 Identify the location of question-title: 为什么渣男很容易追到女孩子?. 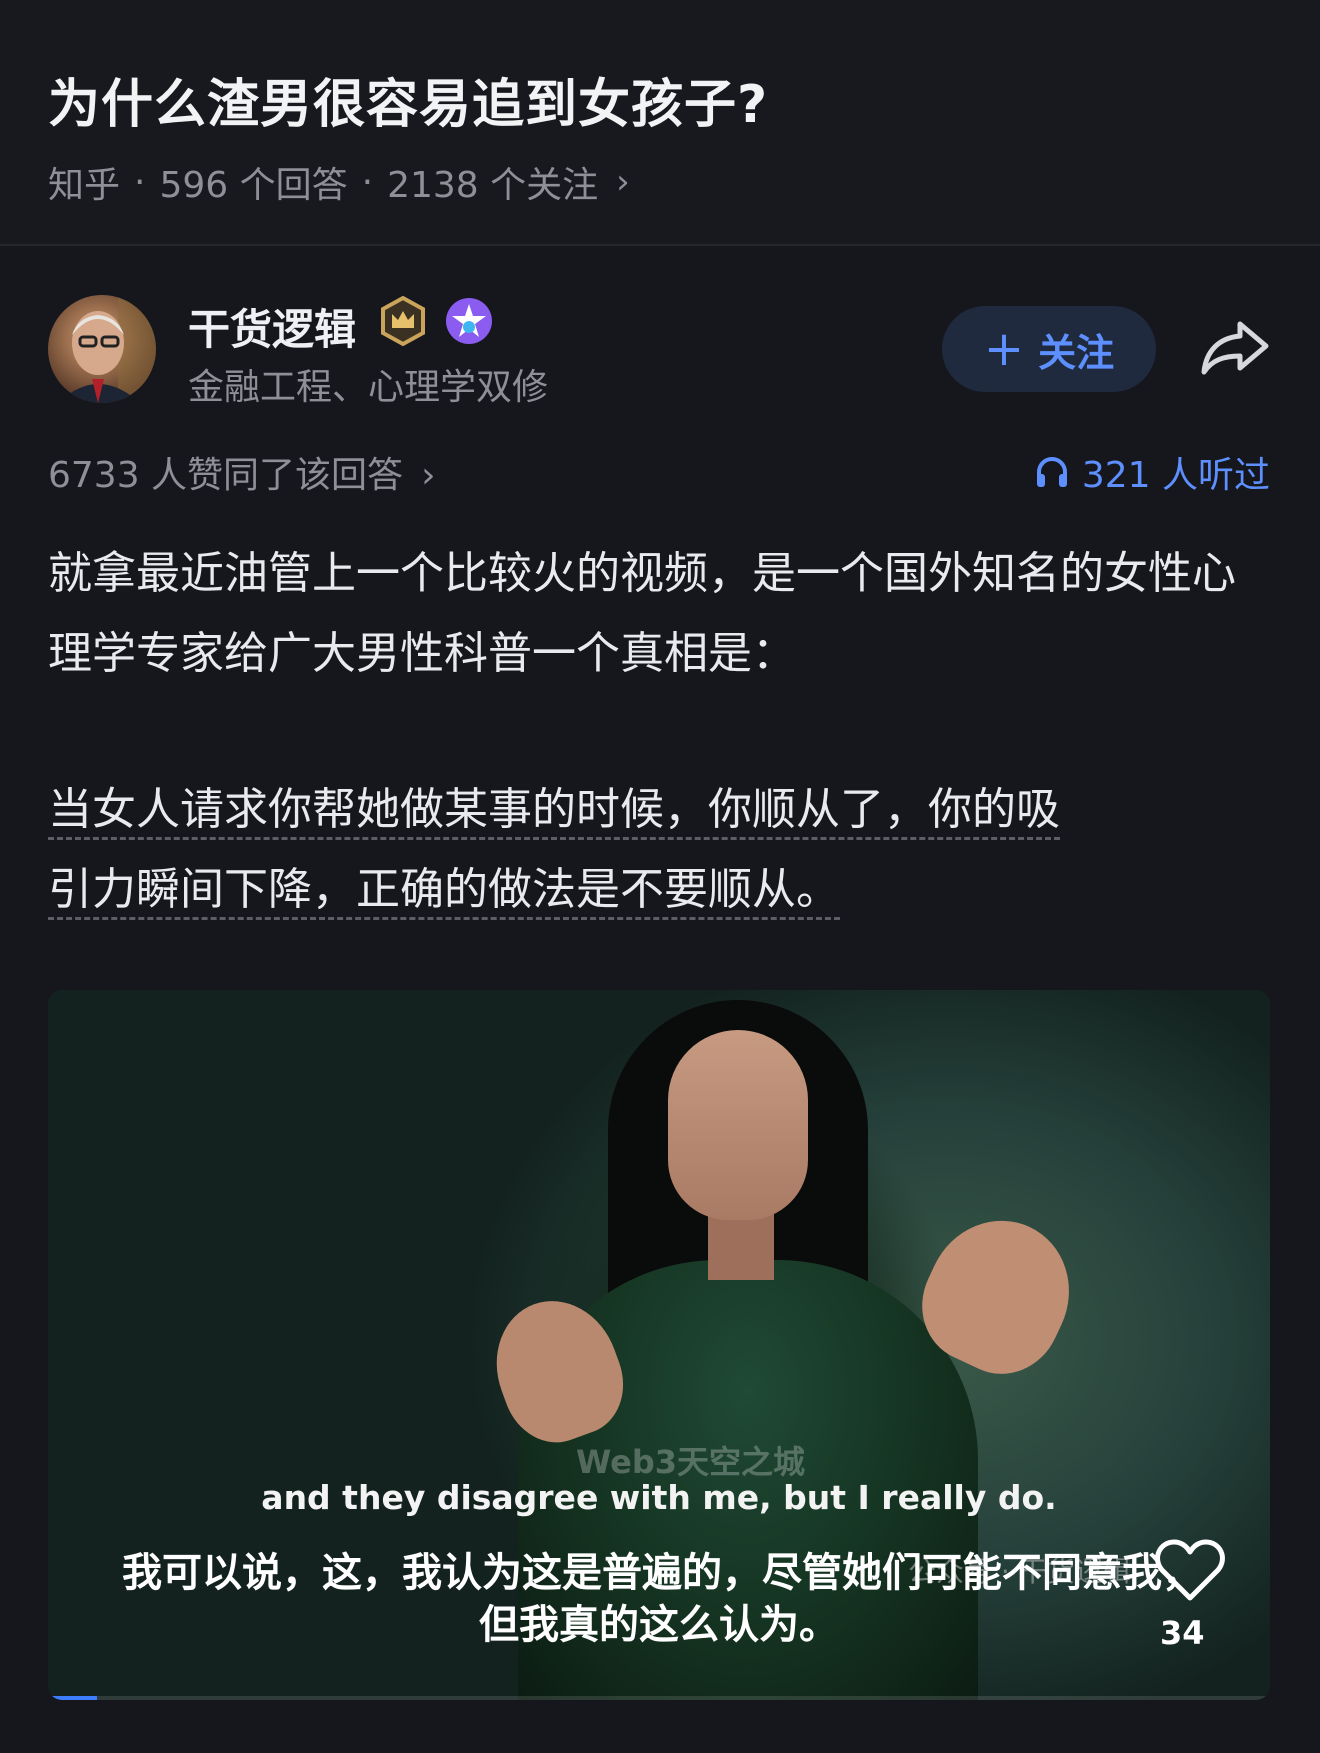
(408, 99).